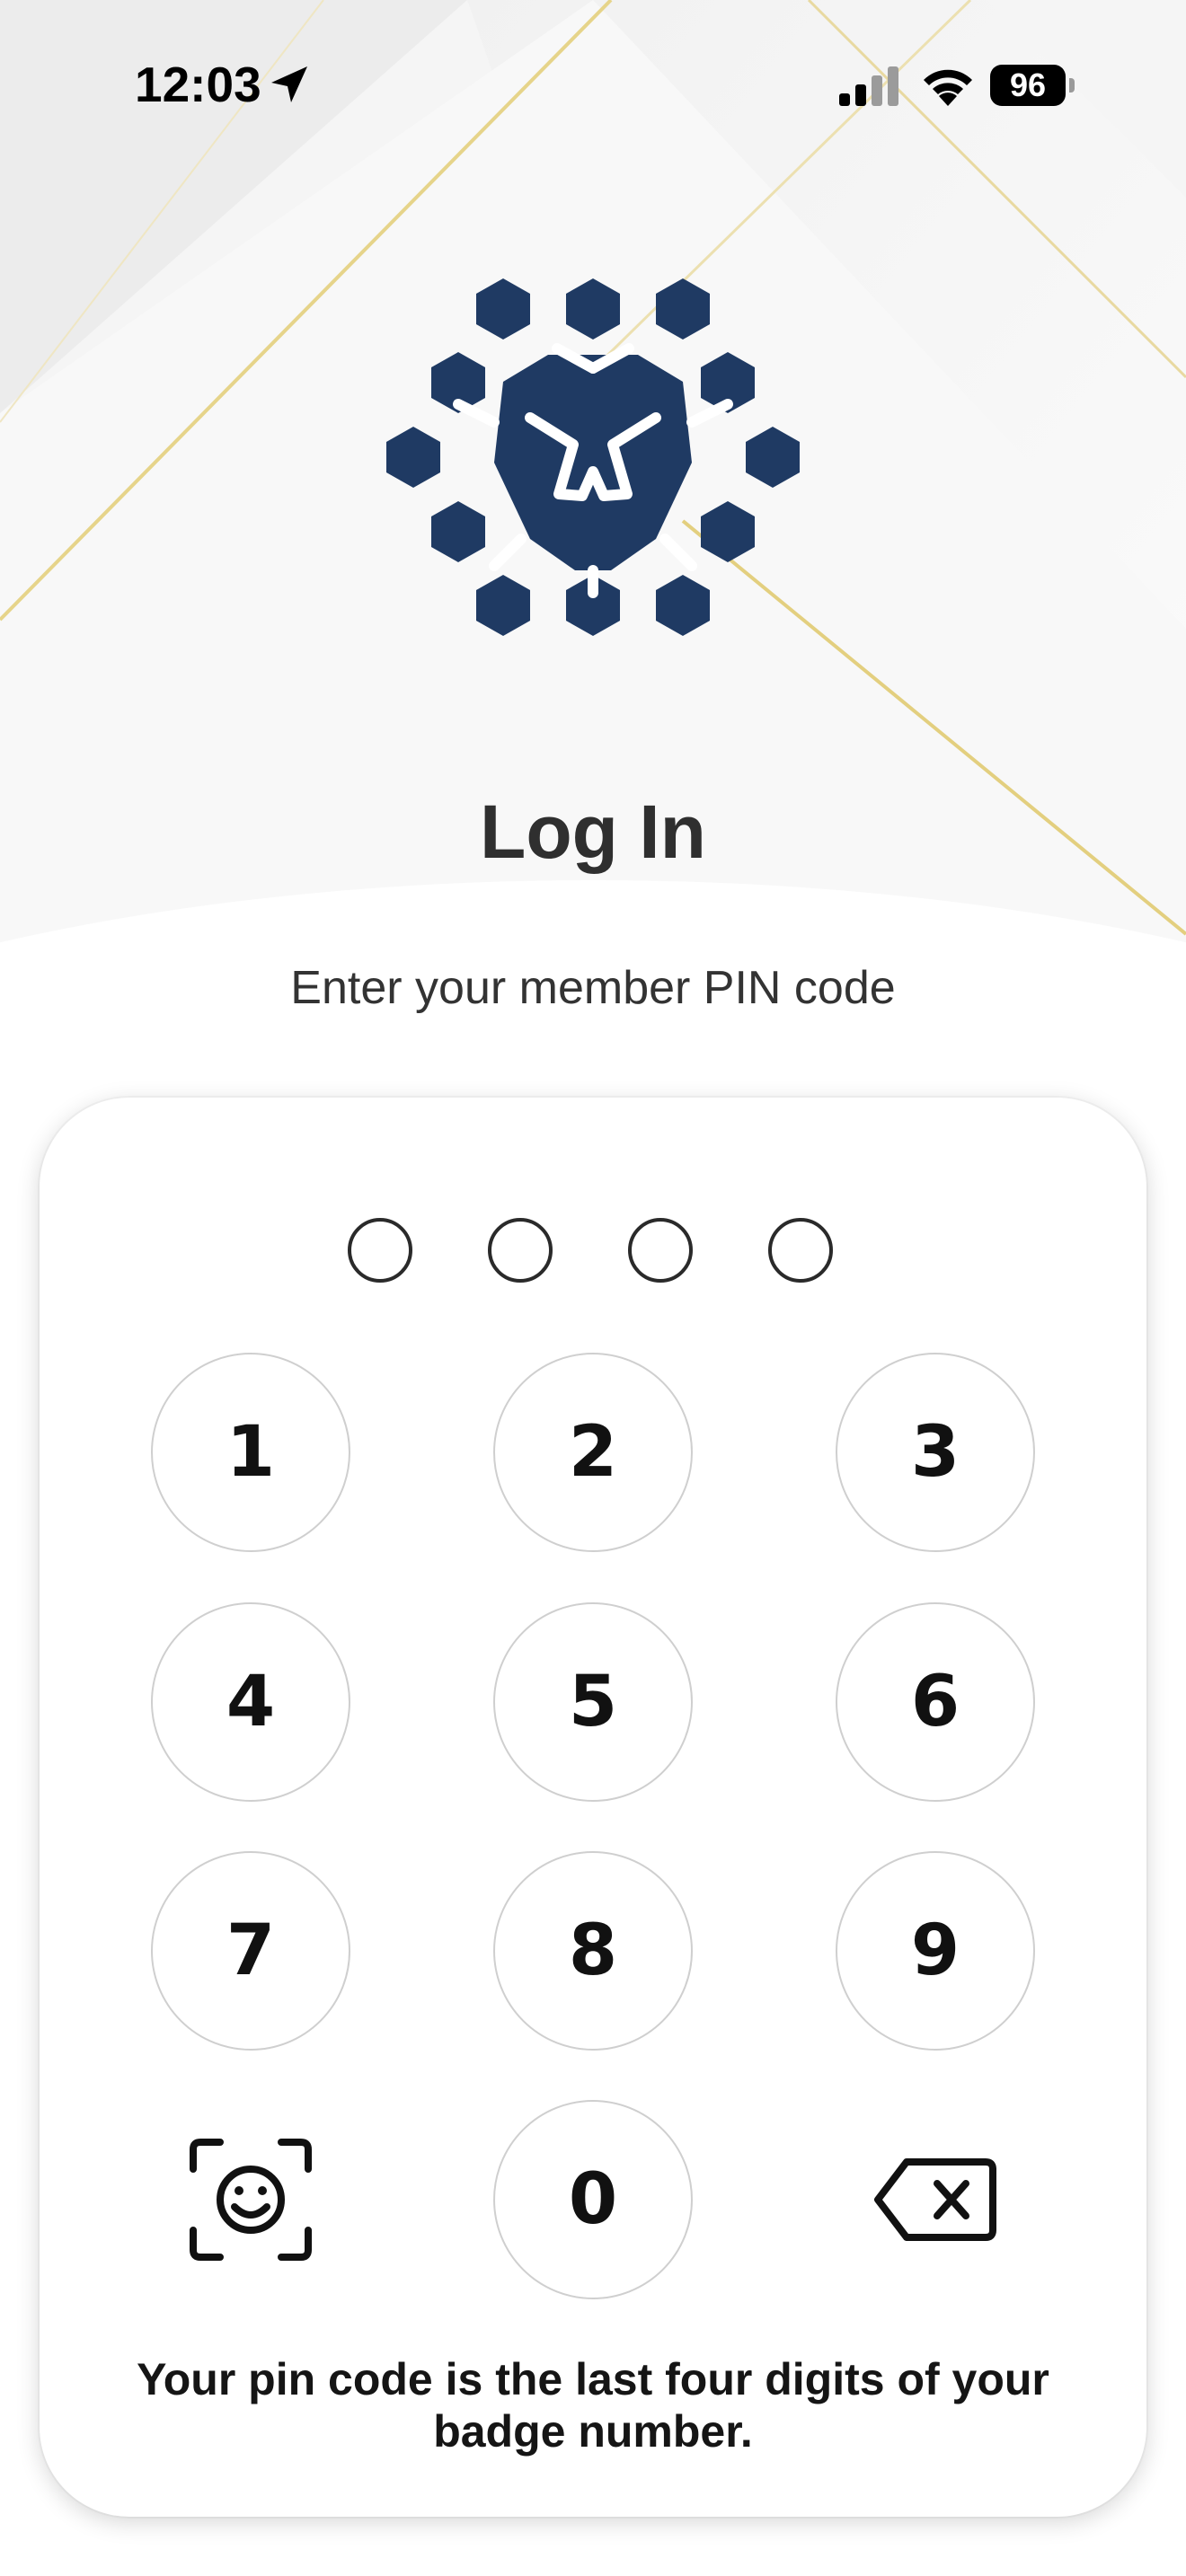 The image size is (1186, 2576). What do you see at coordinates (198, 84) in the screenshot?
I see `status-time: 12:03` at bounding box center [198, 84].